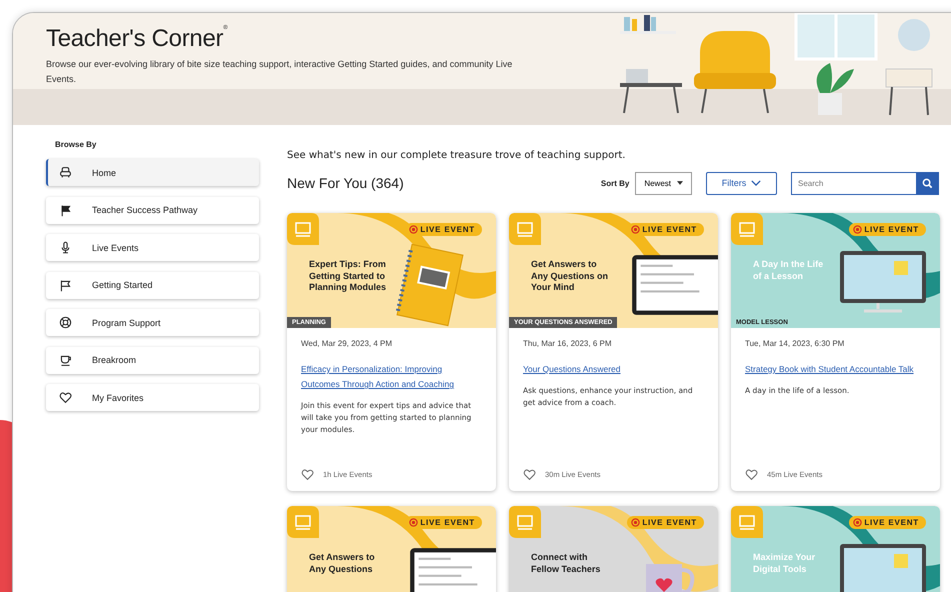  I want to click on search-icon, so click(927, 183).